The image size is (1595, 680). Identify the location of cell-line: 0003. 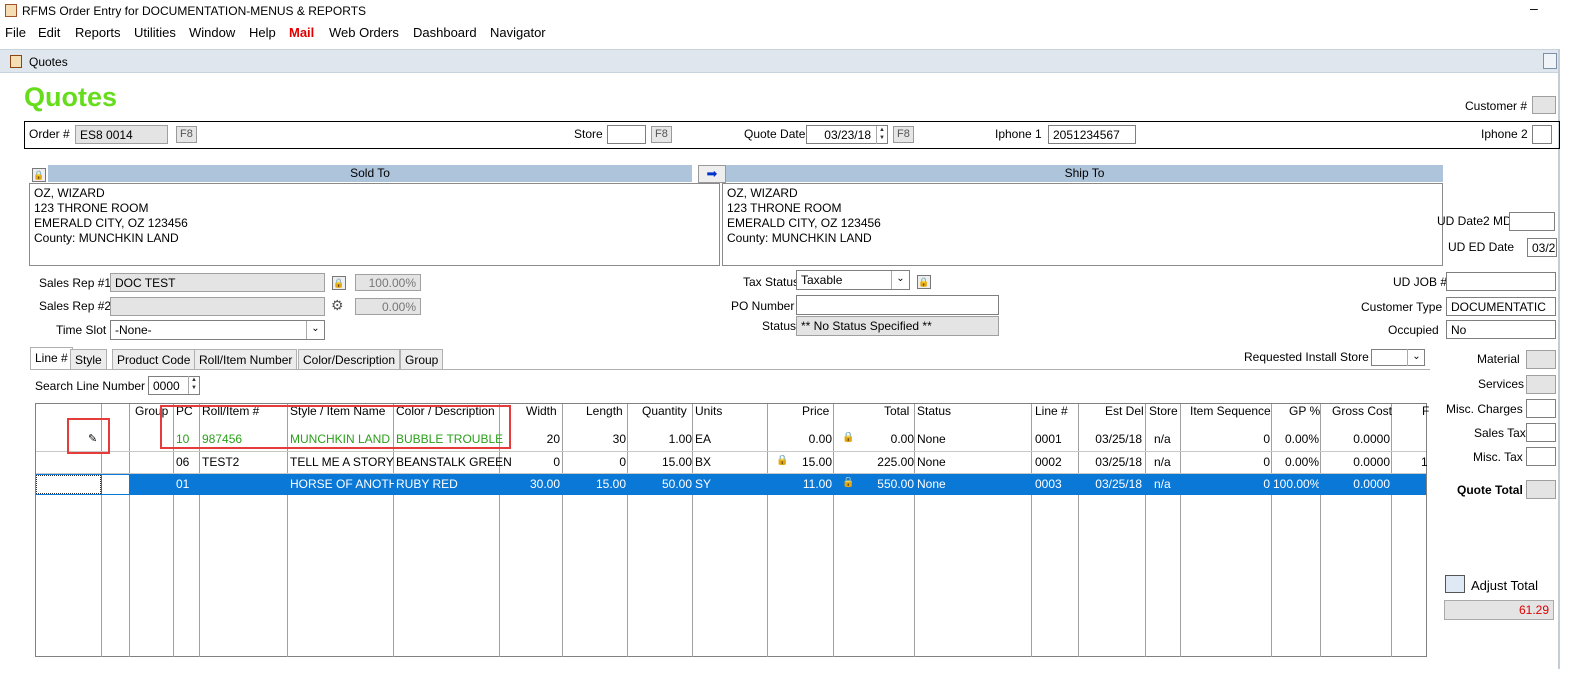
(1048, 484).